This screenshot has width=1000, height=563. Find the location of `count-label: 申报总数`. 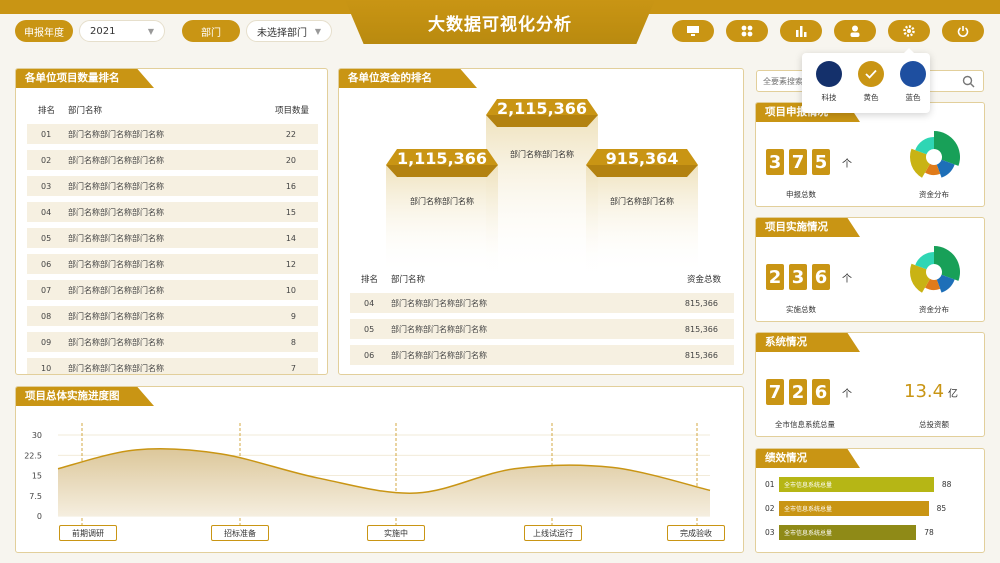

count-label: 申报总数 is located at coordinates (801, 194).